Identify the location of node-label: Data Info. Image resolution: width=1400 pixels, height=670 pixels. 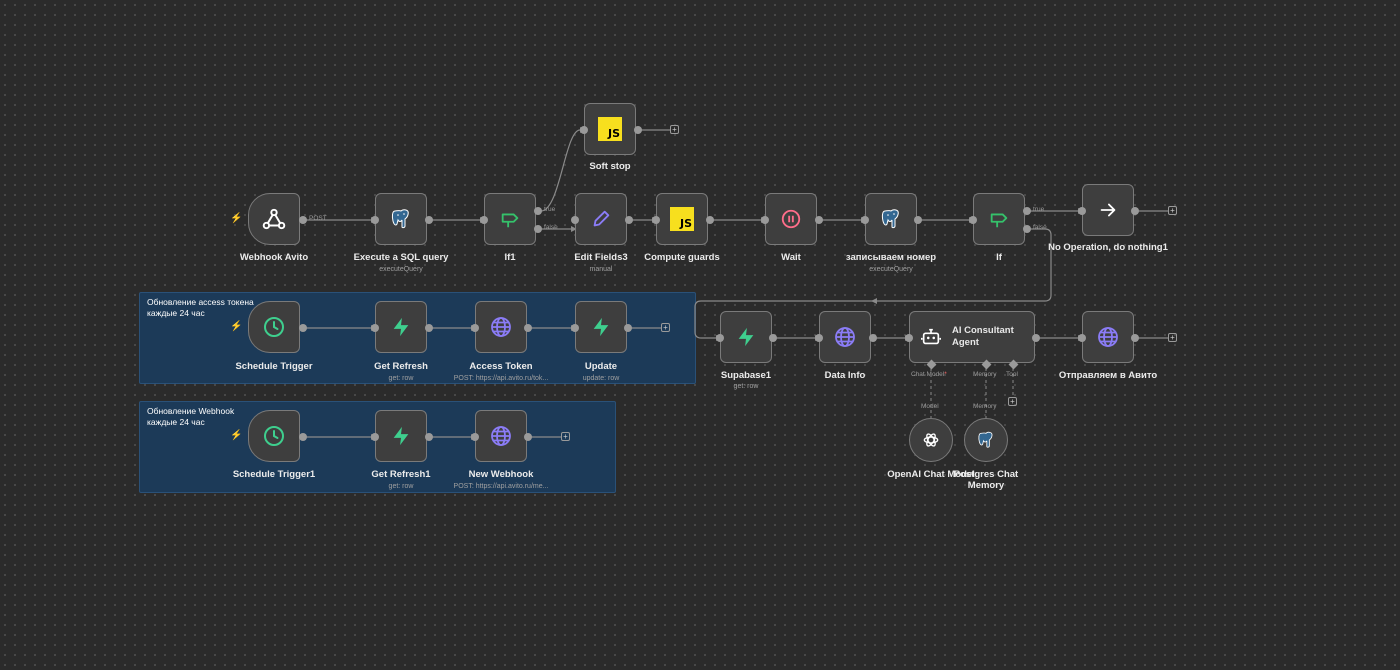
(845, 375).